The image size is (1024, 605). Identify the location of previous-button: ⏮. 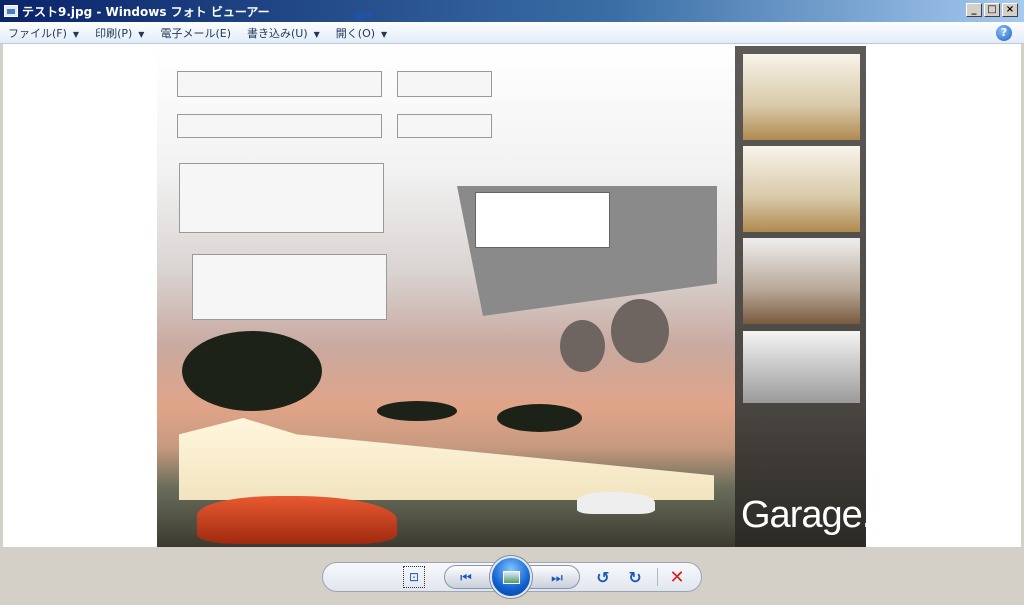
(466, 578).